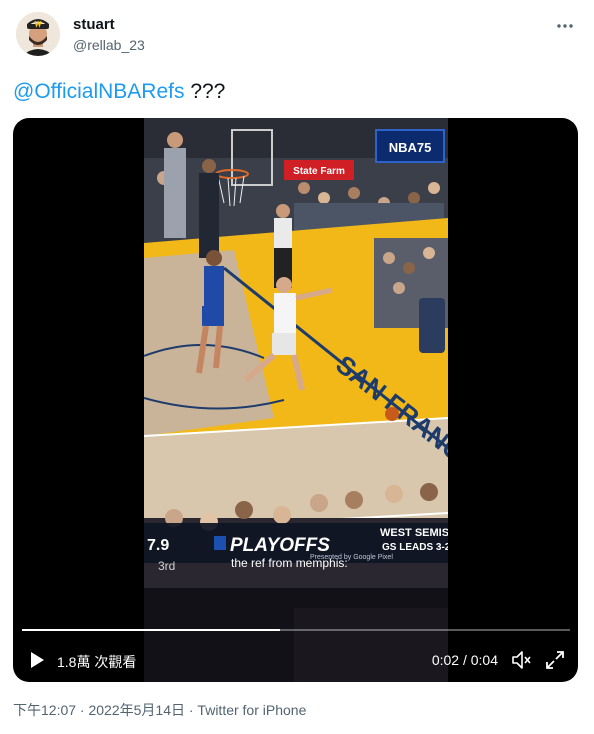  I want to click on avatar, so click(38, 34).